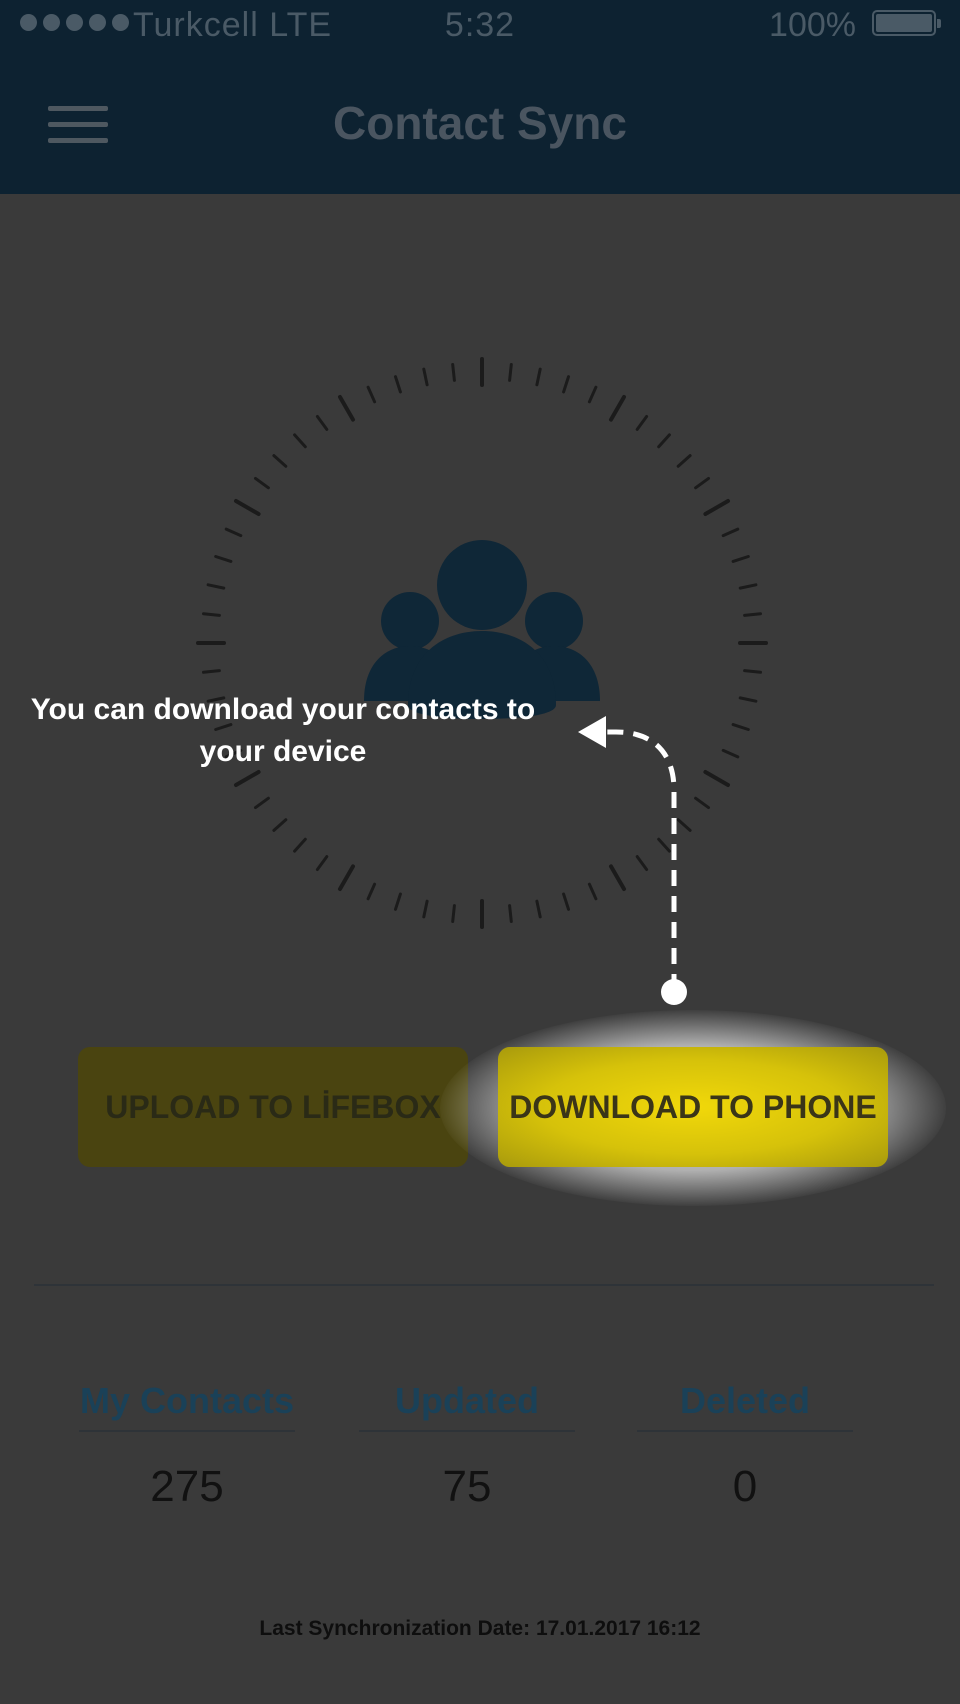 This screenshot has width=960, height=1704. Describe the element at coordinates (484, 1285) in the screenshot. I see `divider` at that location.